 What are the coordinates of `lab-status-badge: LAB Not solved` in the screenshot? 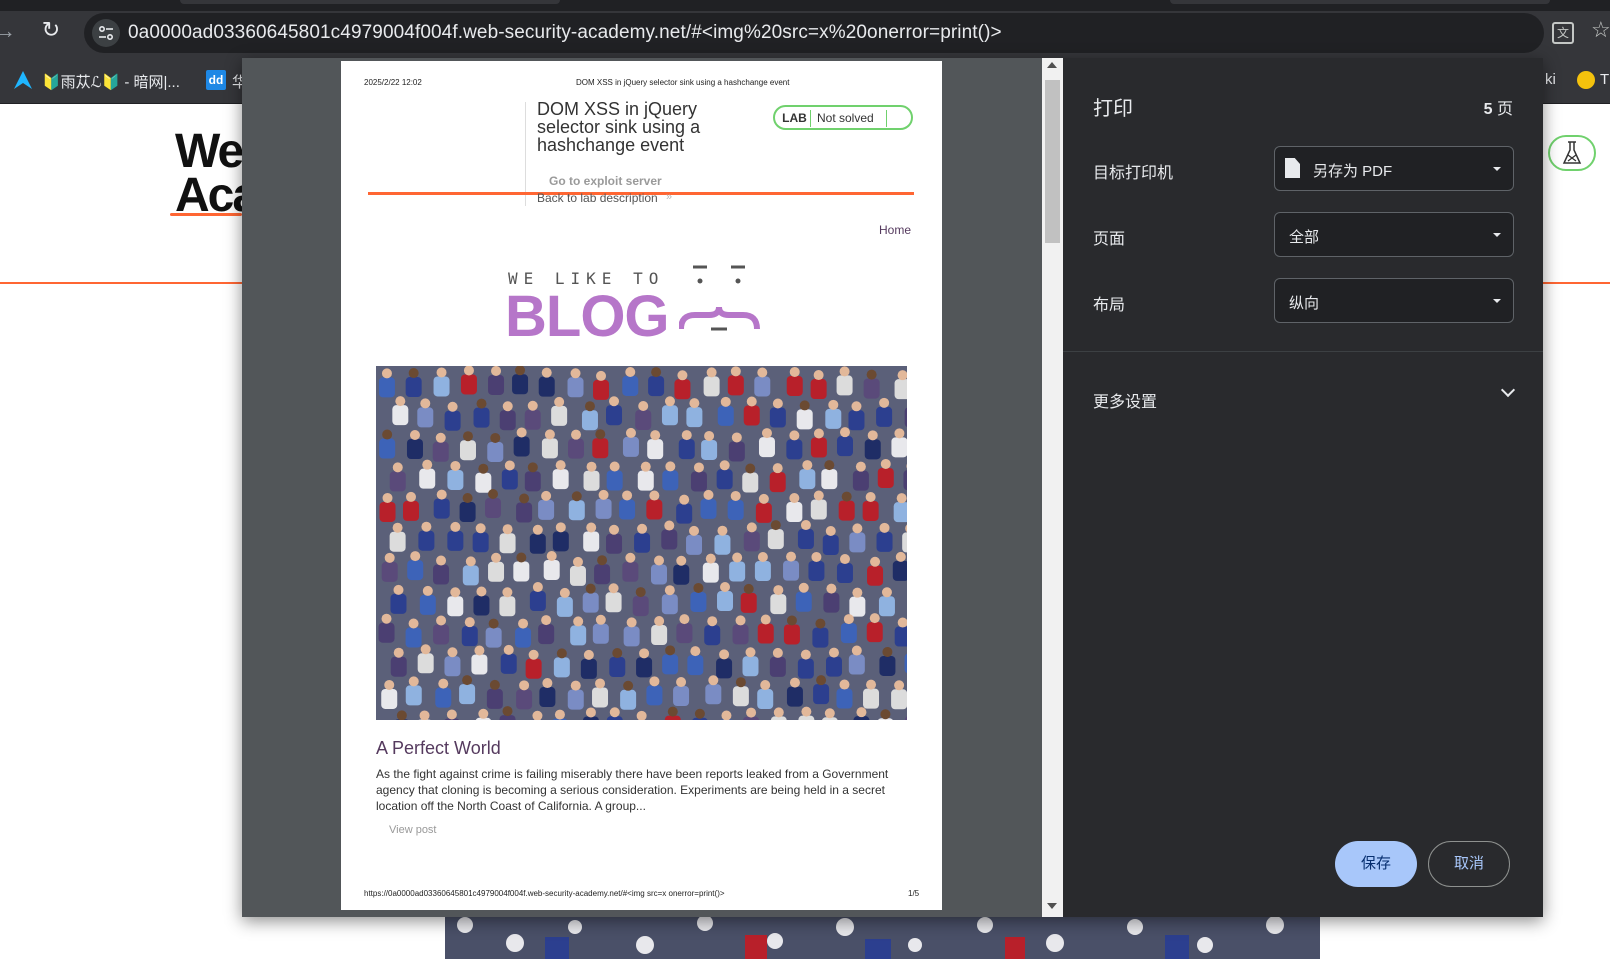 It's located at (843, 117).